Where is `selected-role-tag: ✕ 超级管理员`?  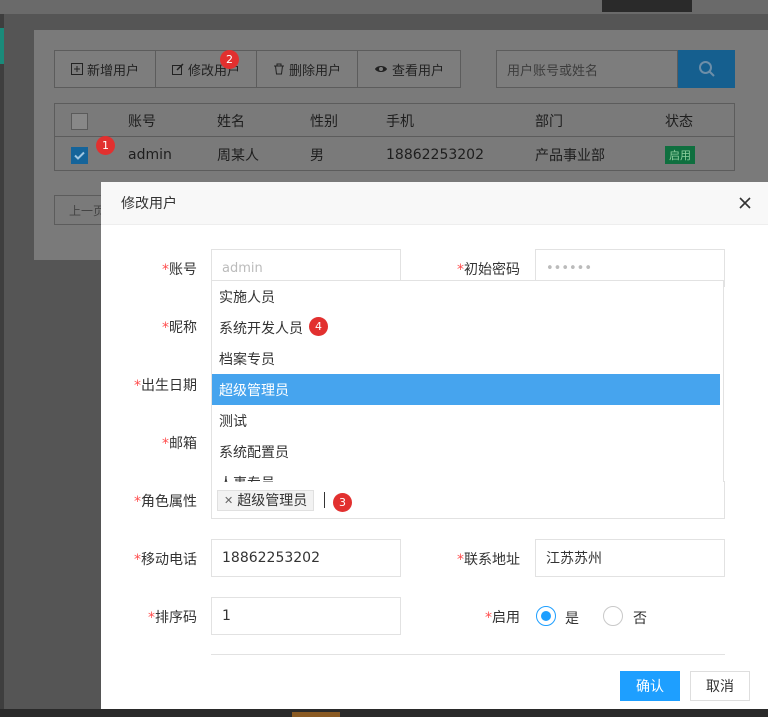 selected-role-tag: ✕ 超级管理员 is located at coordinates (266, 500).